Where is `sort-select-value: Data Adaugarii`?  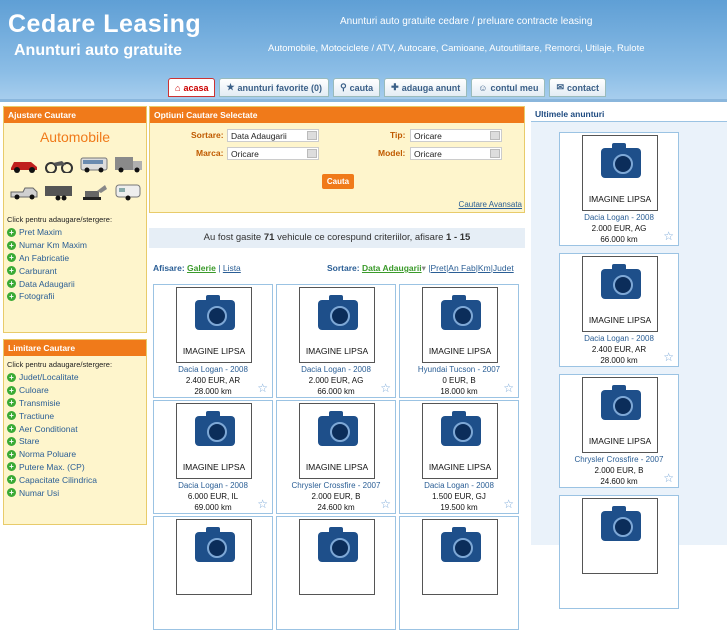 sort-select-value: Data Adaugarii is located at coordinates (259, 136).